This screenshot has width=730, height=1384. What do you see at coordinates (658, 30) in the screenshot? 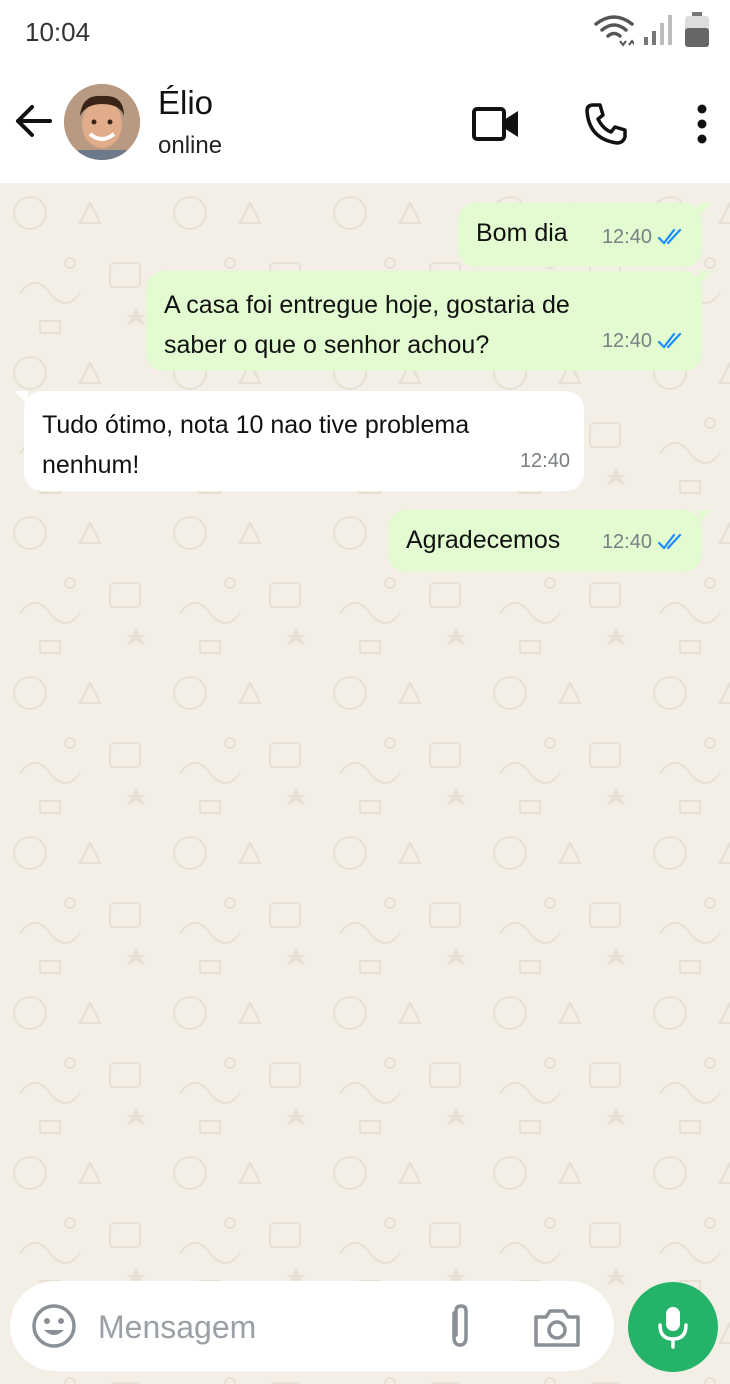
I see `signal-icon` at bounding box center [658, 30].